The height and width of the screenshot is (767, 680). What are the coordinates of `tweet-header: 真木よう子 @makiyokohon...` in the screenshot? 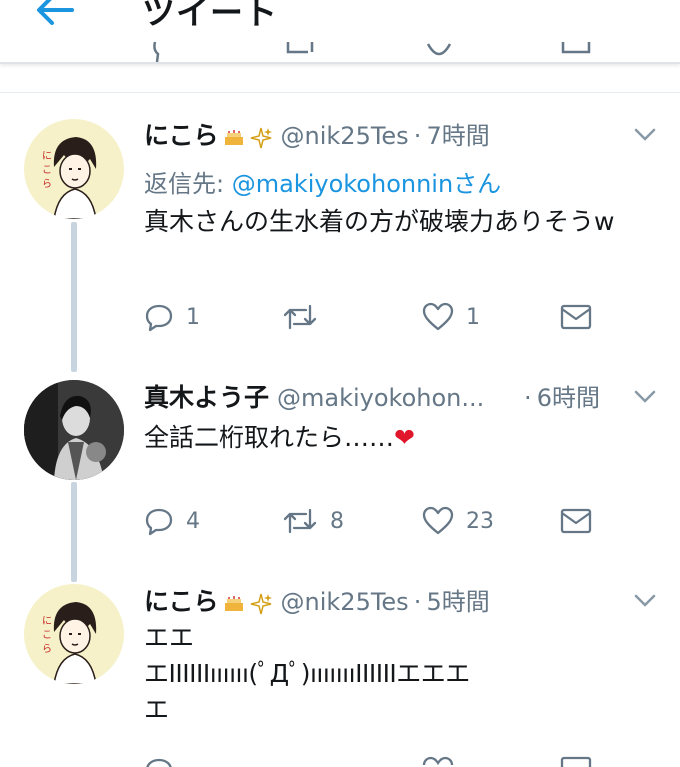 It's located at (314, 396).